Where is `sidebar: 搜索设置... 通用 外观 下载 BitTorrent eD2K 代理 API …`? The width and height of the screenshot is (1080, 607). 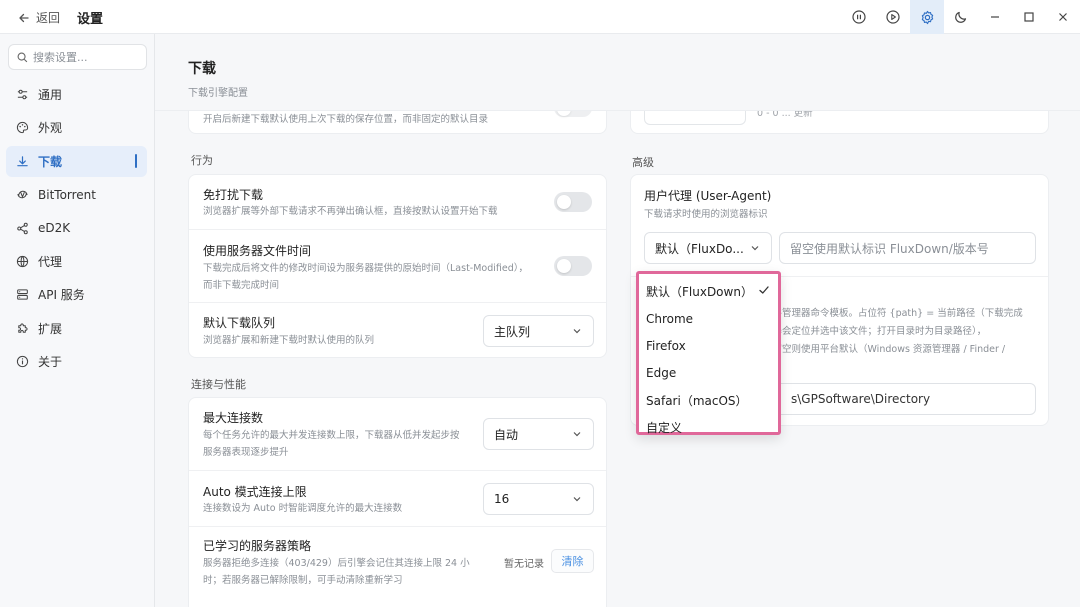
sidebar: 搜索设置... 通用 外观 下载 BitTorrent eD2K 代理 API … is located at coordinates (77, 320).